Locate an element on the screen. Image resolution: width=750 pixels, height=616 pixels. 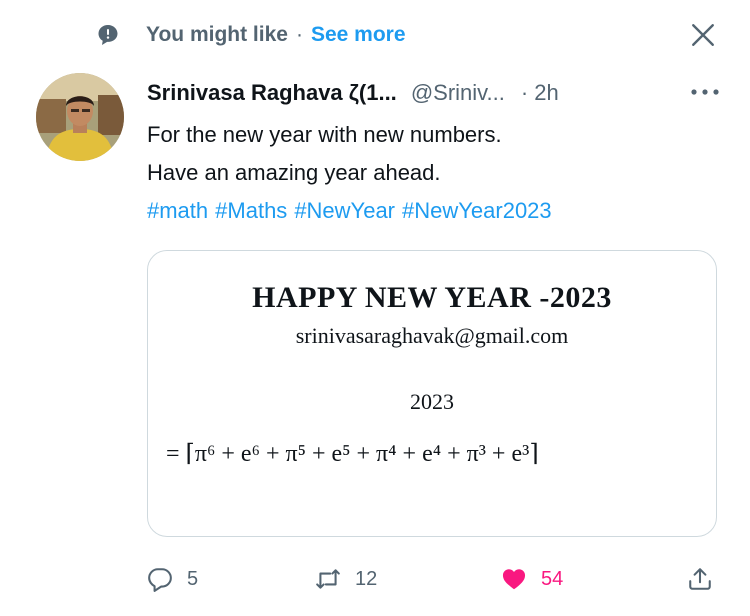
profile-photo is located at coordinates (80, 117).